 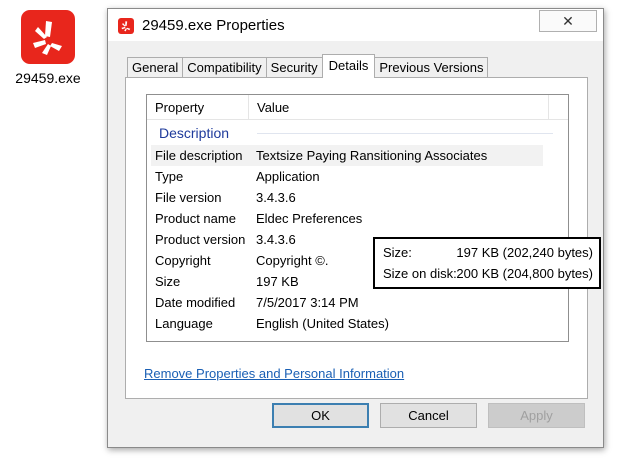 I want to click on title-bar: 29459.exe Properties ✕, so click(x=355, y=25).